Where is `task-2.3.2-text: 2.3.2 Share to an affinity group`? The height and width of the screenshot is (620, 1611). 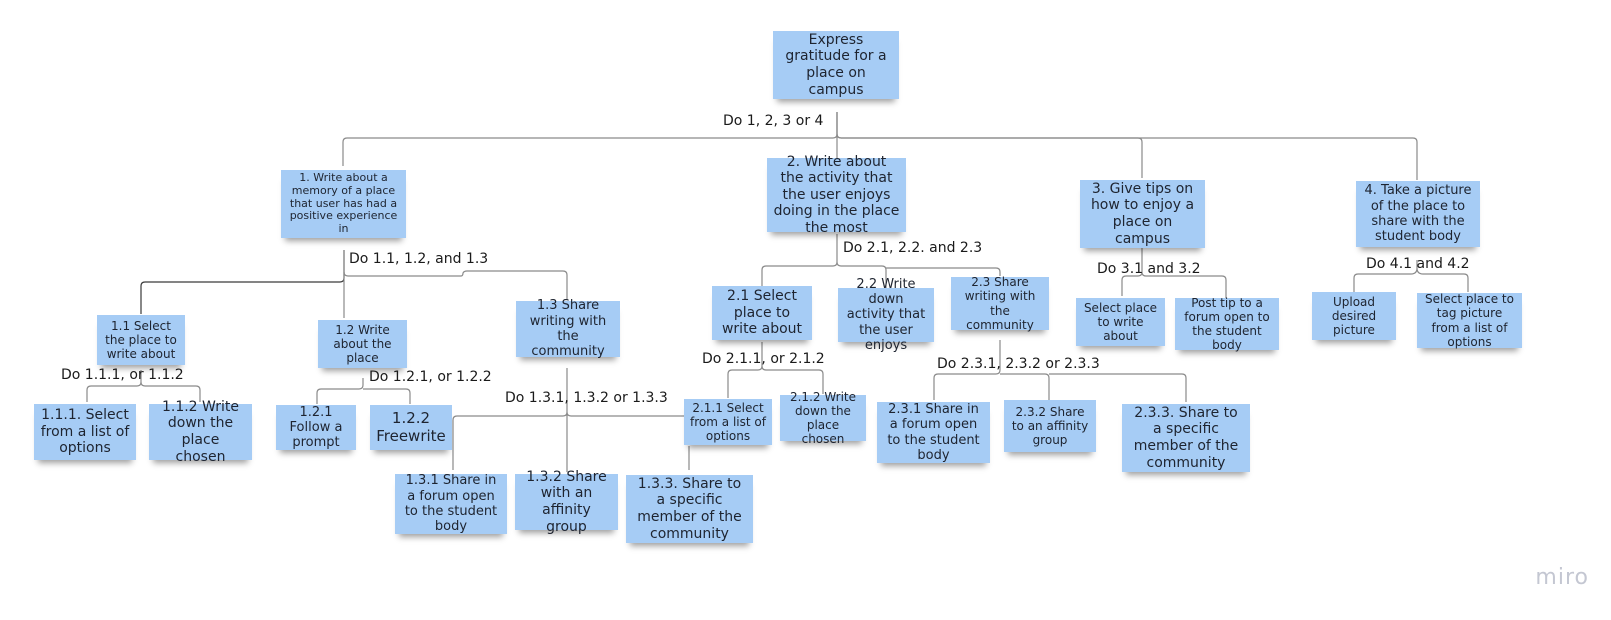 task-2.3.2-text: 2.3.2 Share to an affinity group is located at coordinates (1050, 426).